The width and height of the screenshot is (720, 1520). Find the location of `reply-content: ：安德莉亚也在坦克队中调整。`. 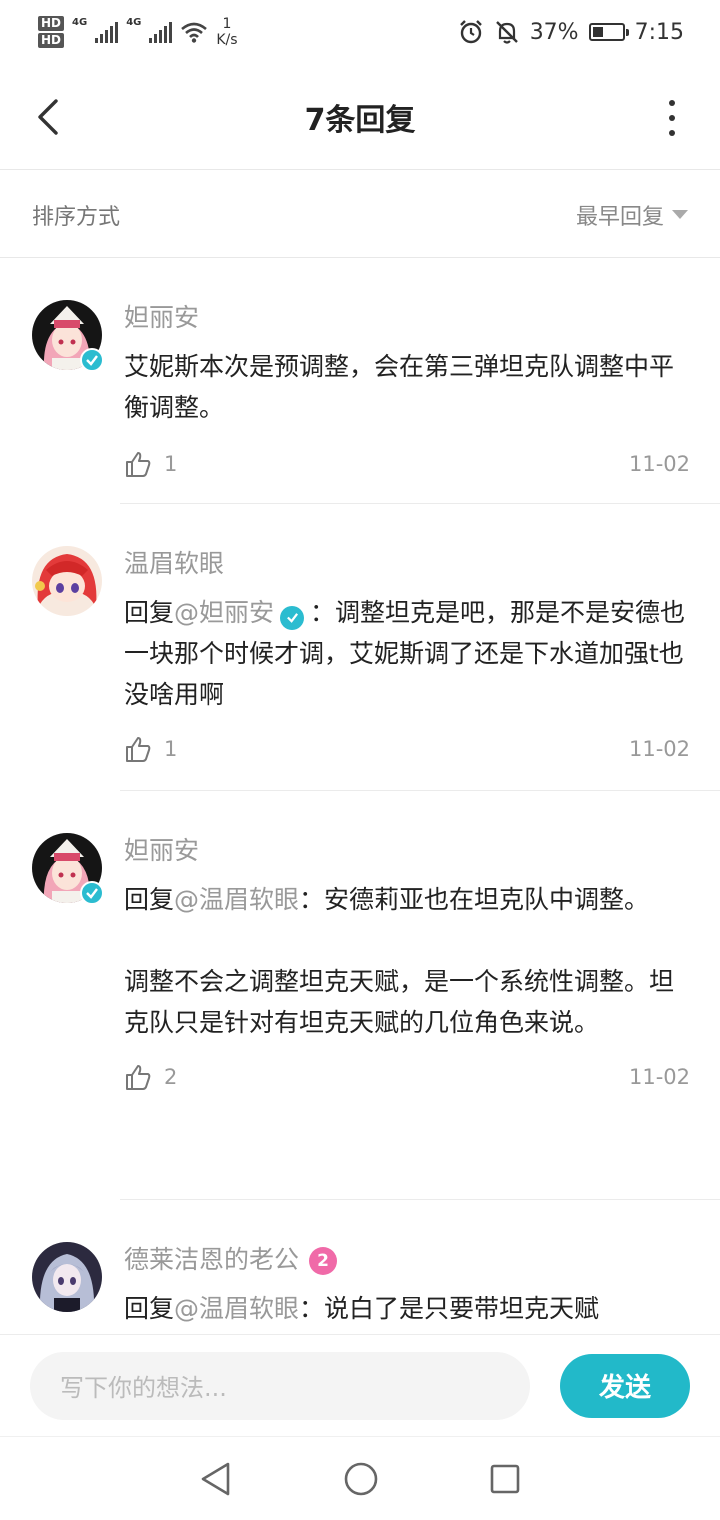

reply-content: ：安德莉亚也在坦克队中调整。 is located at coordinates (474, 899).